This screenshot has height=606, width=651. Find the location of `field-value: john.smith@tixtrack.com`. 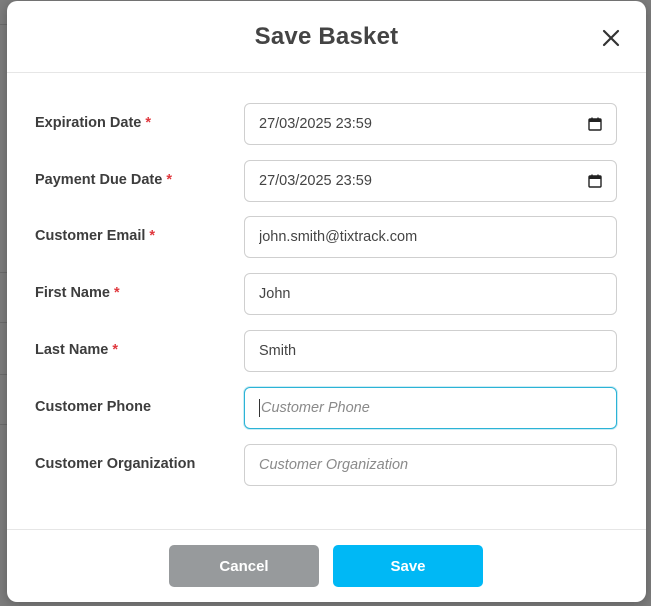

field-value: john.smith@tixtrack.com is located at coordinates (338, 237).